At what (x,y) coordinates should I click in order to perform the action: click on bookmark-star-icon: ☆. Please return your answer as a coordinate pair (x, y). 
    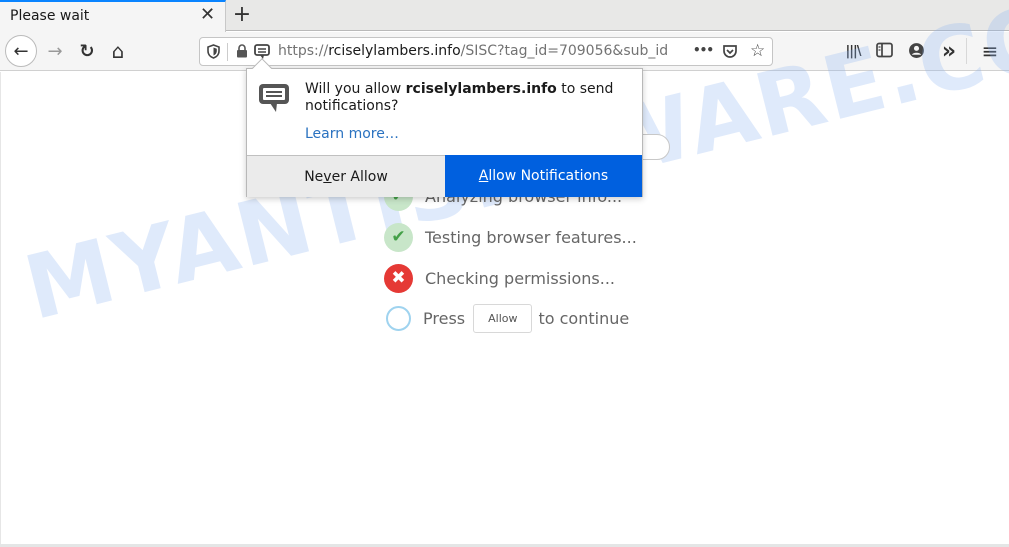
    Looking at the image, I should click on (757, 51).